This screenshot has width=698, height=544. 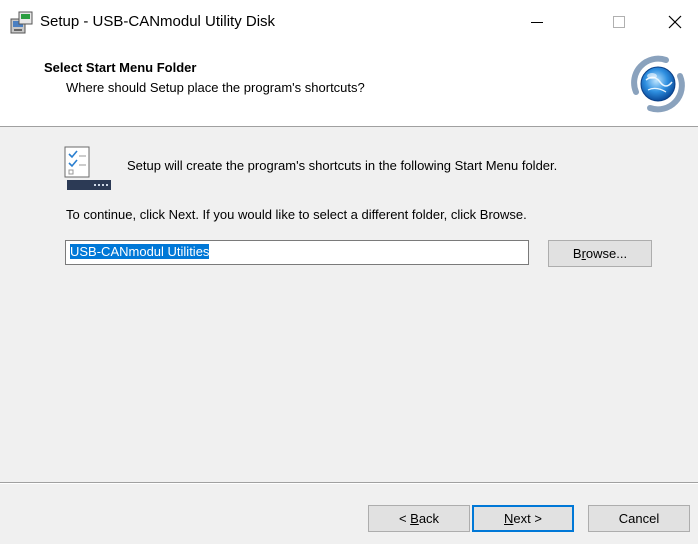 What do you see at coordinates (349, 483) in the screenshot?
I see `footer-divider` at bounding box center [349, 483].